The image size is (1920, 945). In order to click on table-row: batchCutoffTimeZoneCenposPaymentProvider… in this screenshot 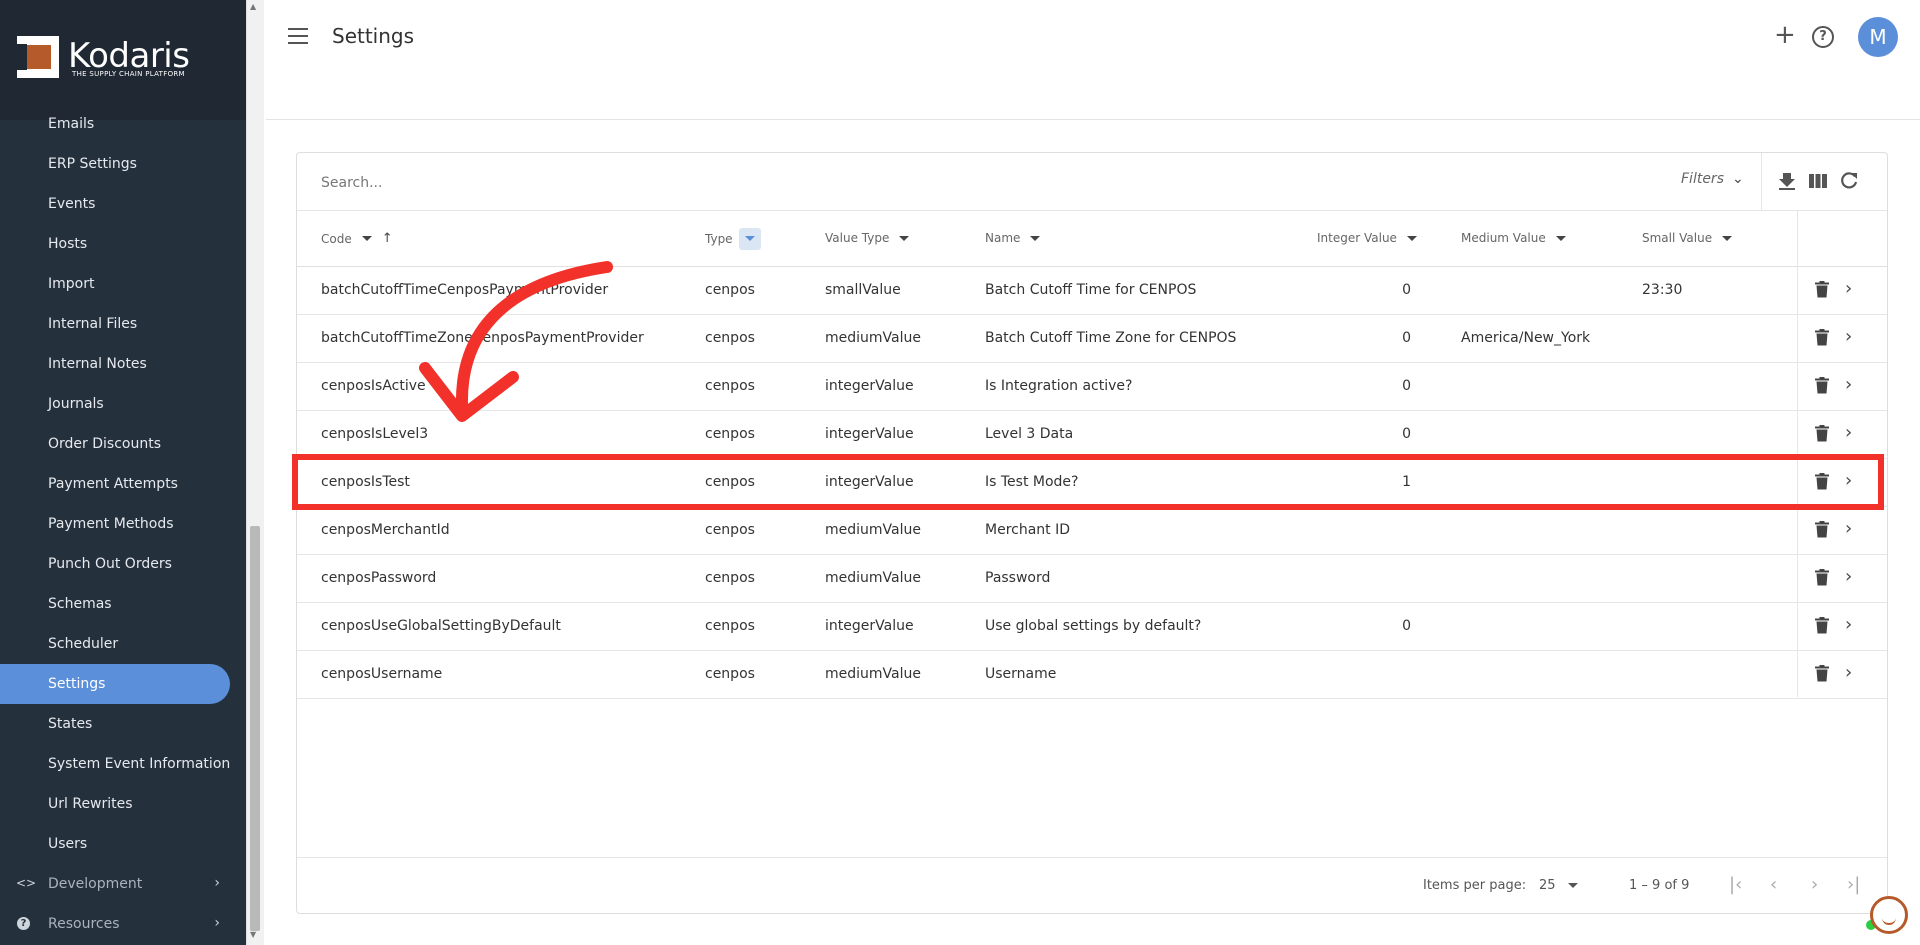, I will do `click(1092, 339)`.